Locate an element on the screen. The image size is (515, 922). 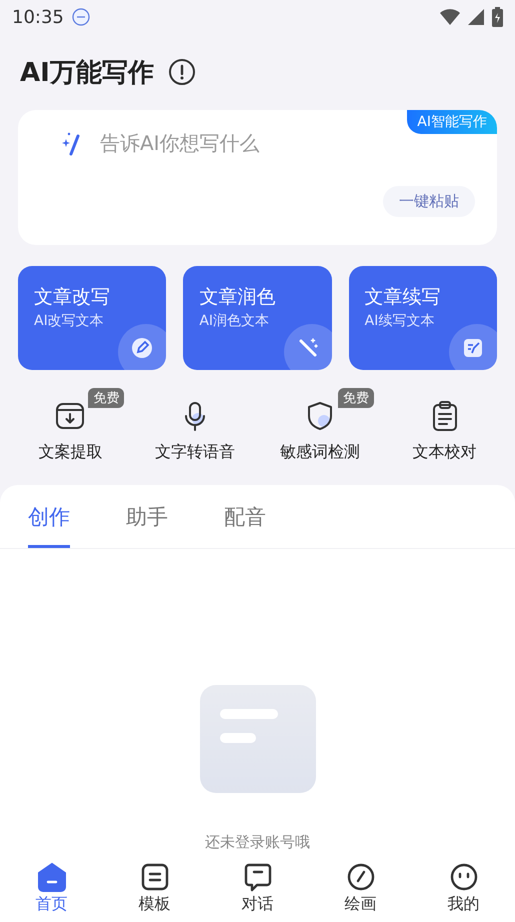
download-box-icon is located at coordinates (70, 416).